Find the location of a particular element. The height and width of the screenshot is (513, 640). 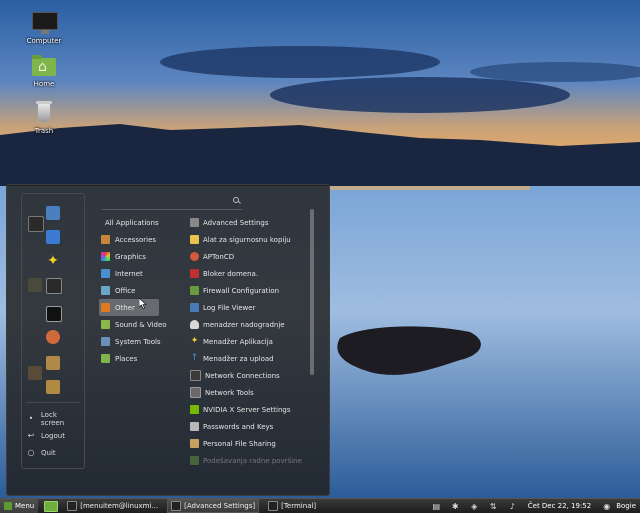

quit-button: ○ Quit is located at coordinates (54, 453).